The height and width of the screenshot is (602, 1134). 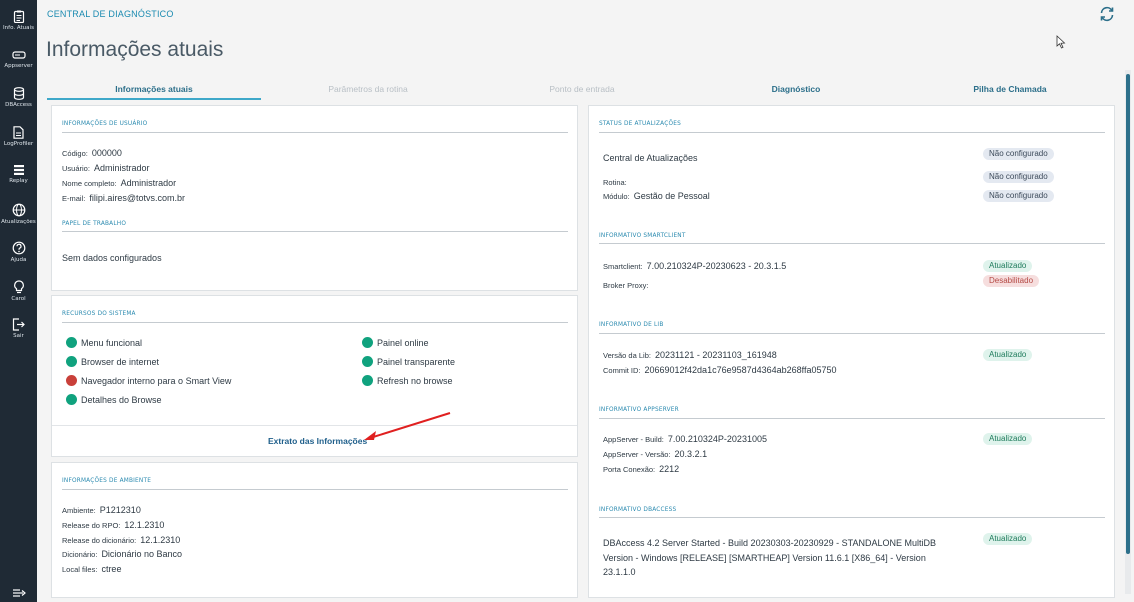 What do you see at coordinates (18, 336) in the screenshot?
I see `sidebar-item-label: Sair` at bounding box center [18, 336].